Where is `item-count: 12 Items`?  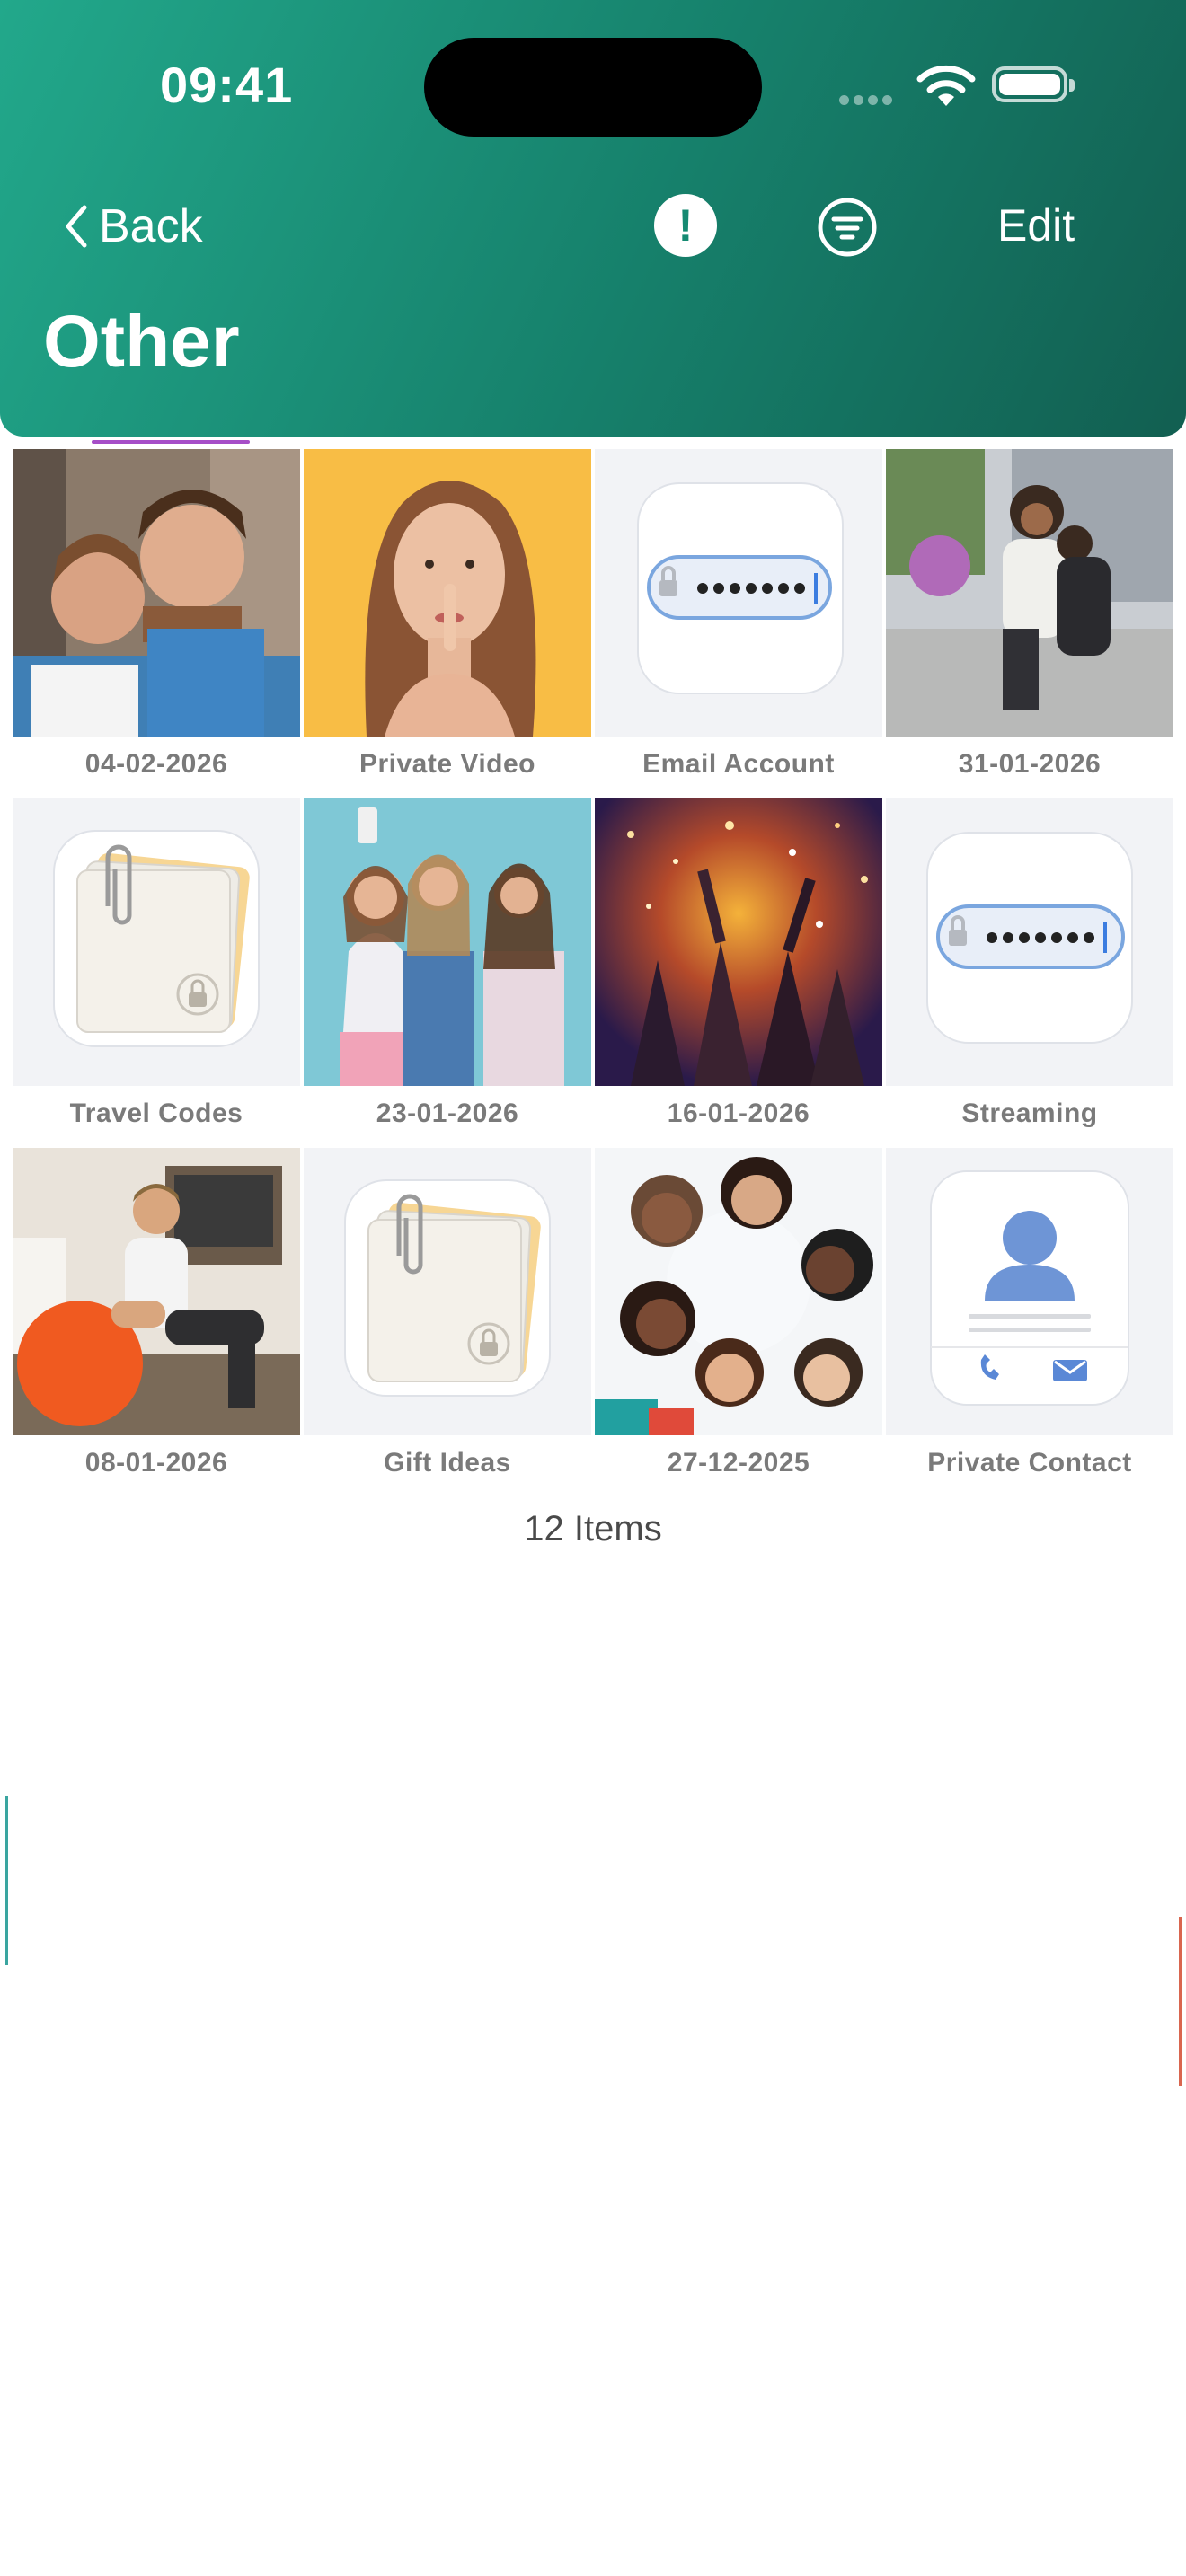 item-count: 12 Items is located at coordinates (593, 1528).